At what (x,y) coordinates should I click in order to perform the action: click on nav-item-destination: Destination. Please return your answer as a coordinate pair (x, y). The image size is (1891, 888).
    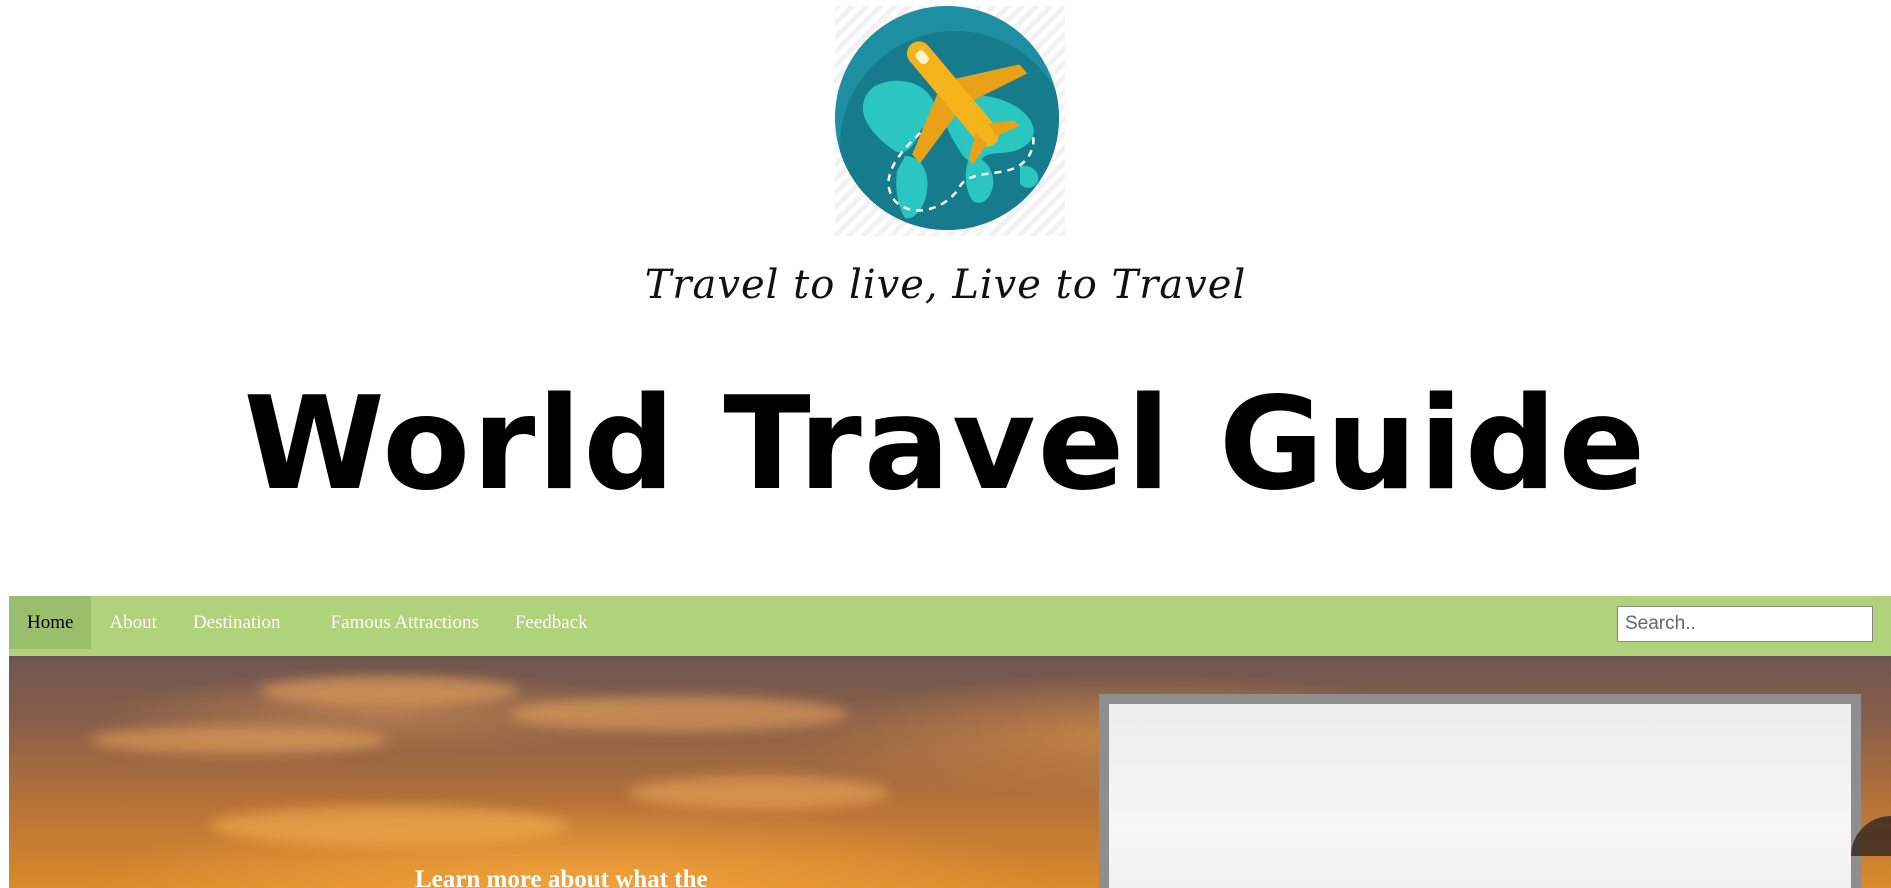
    Looking at the image, I should click on (244, 622).